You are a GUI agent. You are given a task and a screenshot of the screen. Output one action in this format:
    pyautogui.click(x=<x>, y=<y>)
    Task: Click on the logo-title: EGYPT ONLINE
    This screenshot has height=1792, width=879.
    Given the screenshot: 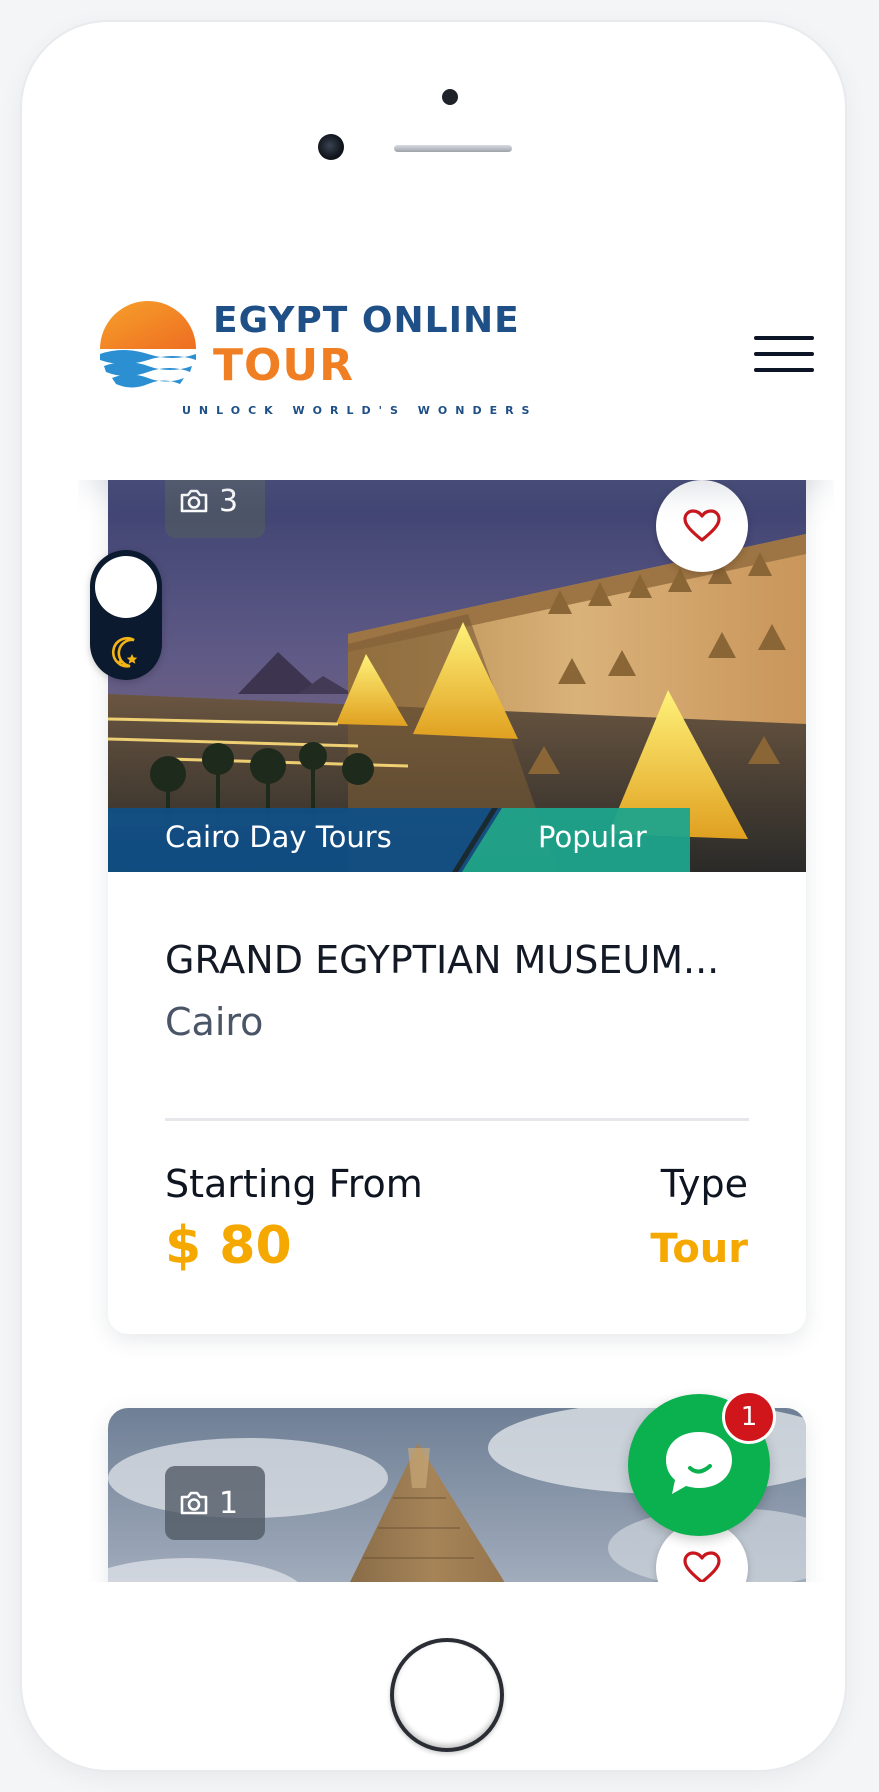 What is the action you would take?
    pyautogui.click(x=366, y=320)
    